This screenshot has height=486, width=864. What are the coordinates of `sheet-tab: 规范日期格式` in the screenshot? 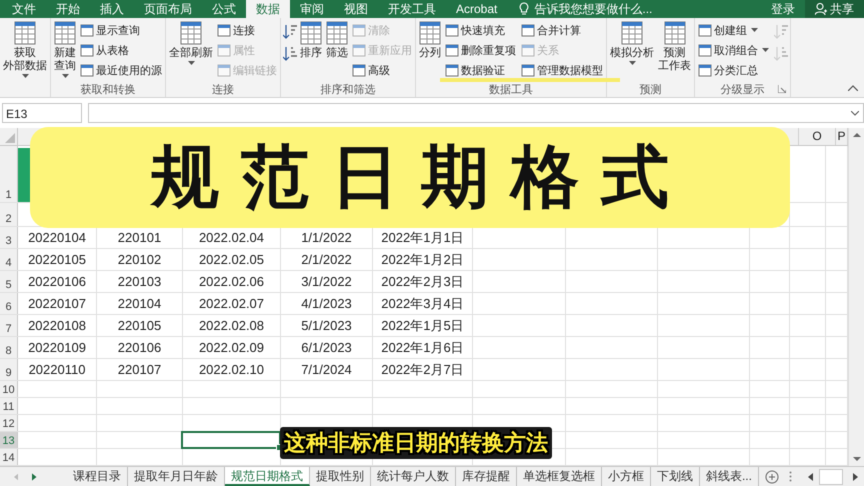 It's located at (267, 476).